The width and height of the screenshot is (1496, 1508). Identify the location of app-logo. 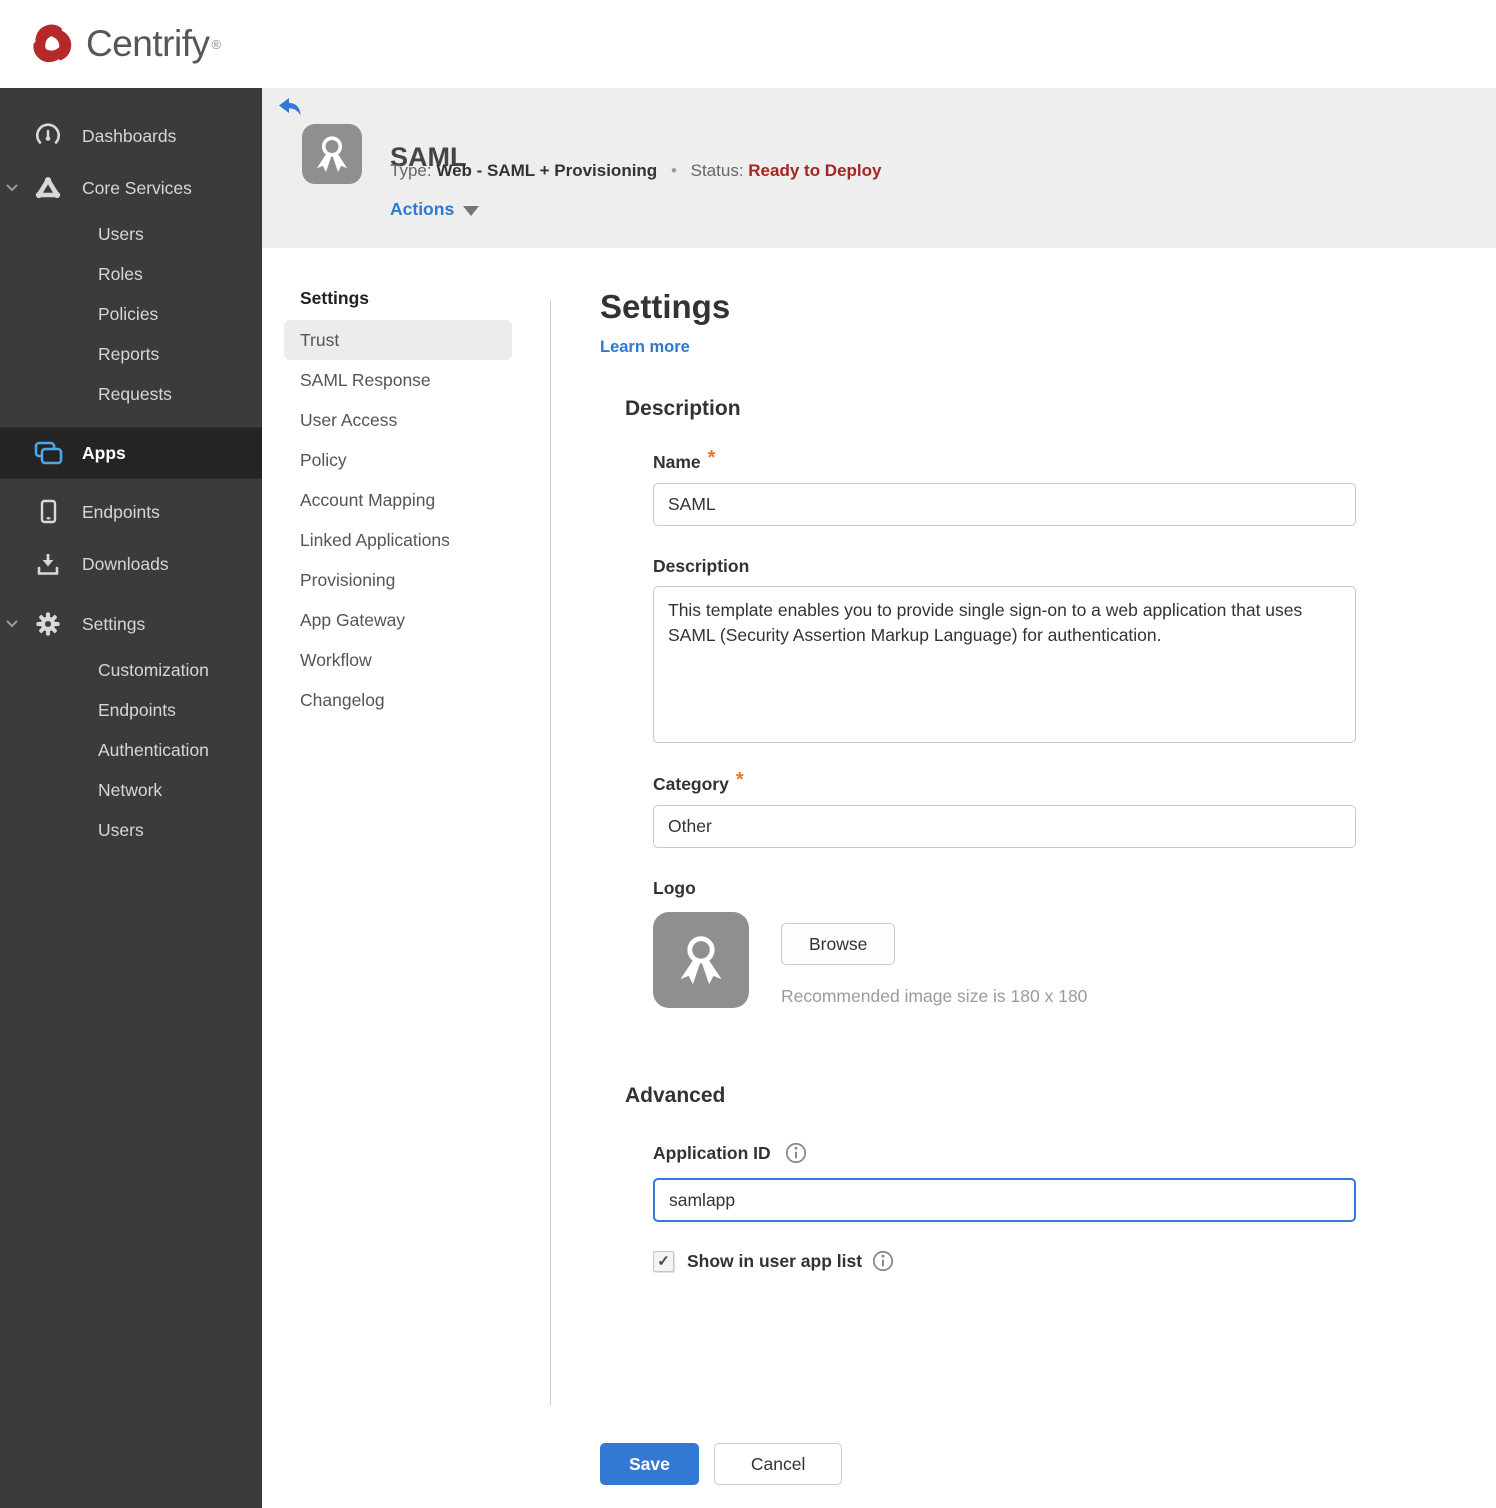
(332, 154).